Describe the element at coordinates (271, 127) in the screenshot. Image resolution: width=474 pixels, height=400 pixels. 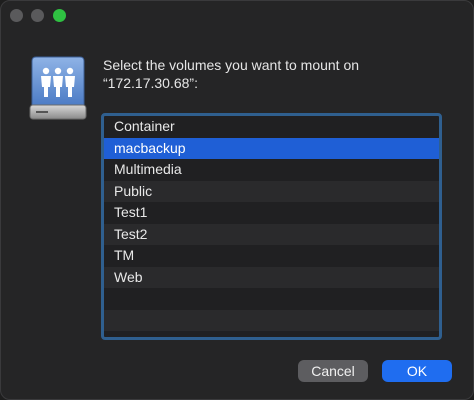
I see `volume-list-item: Container` at that location.